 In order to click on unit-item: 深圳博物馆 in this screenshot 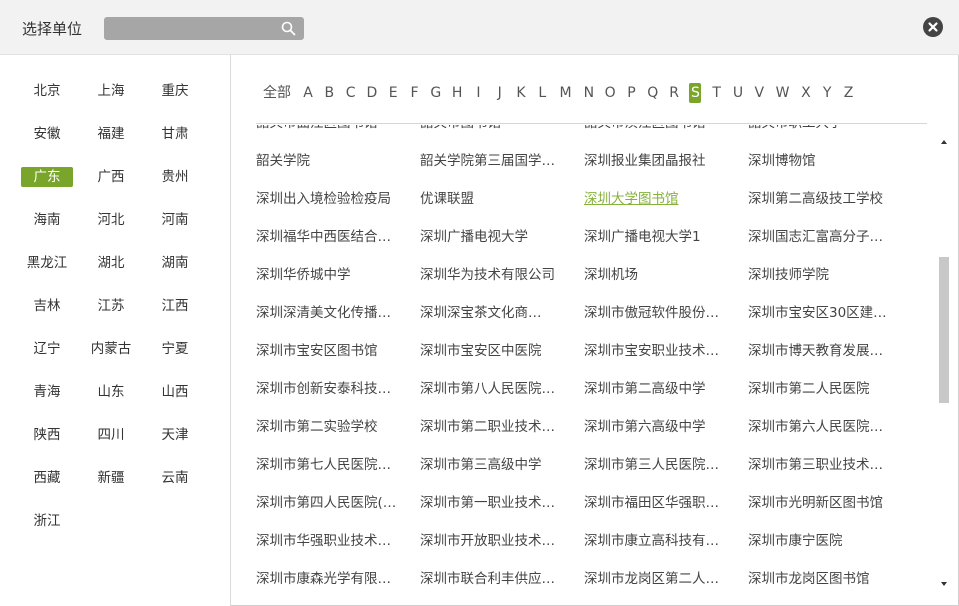, I will do `click(823, 161)`.